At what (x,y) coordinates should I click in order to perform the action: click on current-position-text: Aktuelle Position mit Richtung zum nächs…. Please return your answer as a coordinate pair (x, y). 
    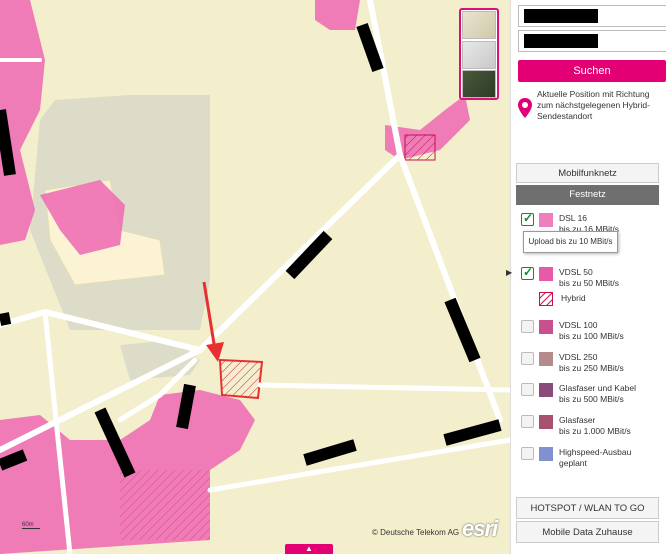
    Looking at the image, I should click on (599, 105).